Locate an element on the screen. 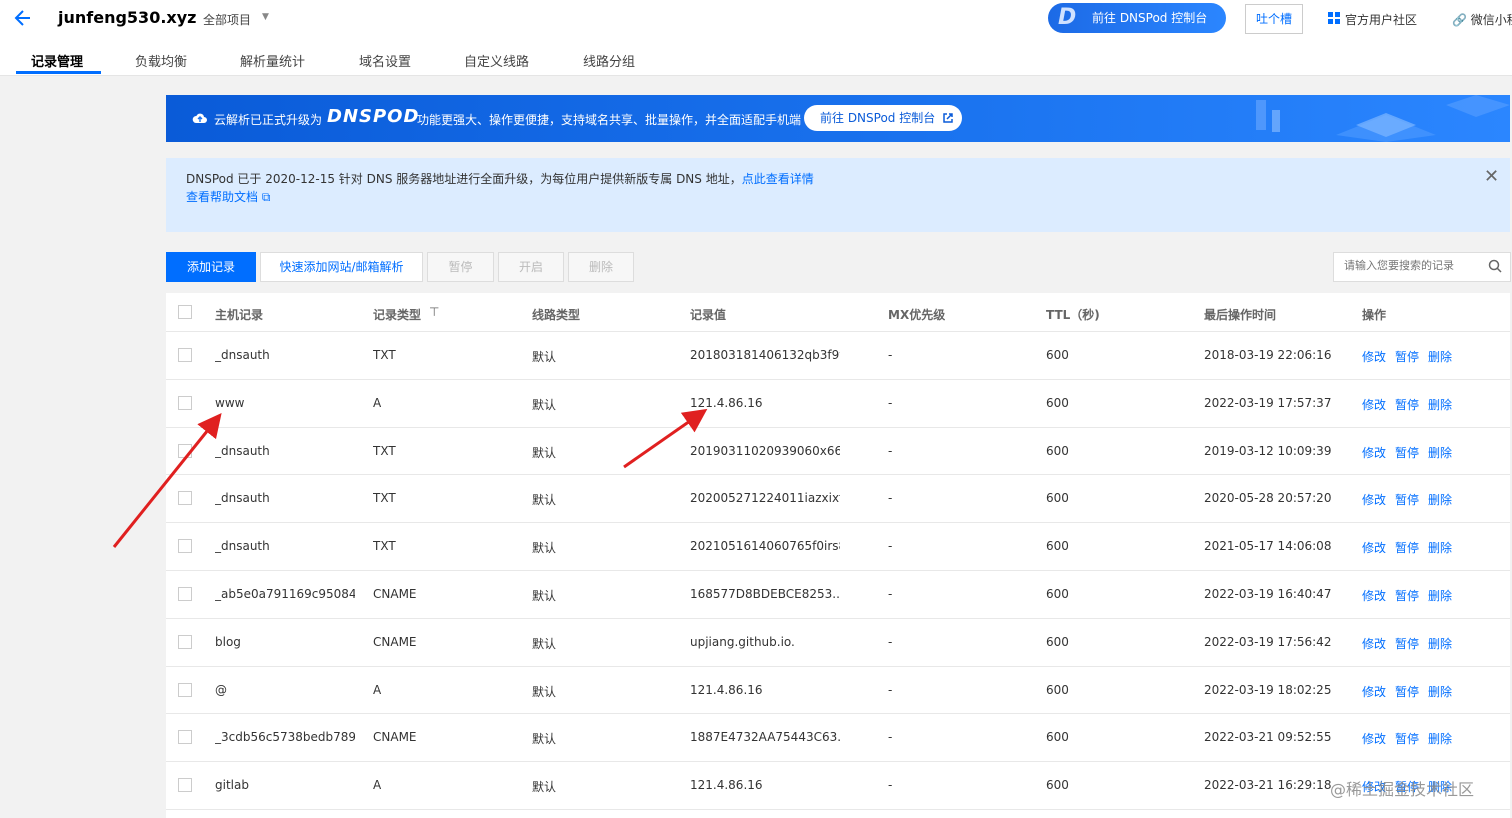 The height and width of the screenshot is (818, 1512). tab-resolution-stats: 解析量统计 is located at coordinates (272, 60).